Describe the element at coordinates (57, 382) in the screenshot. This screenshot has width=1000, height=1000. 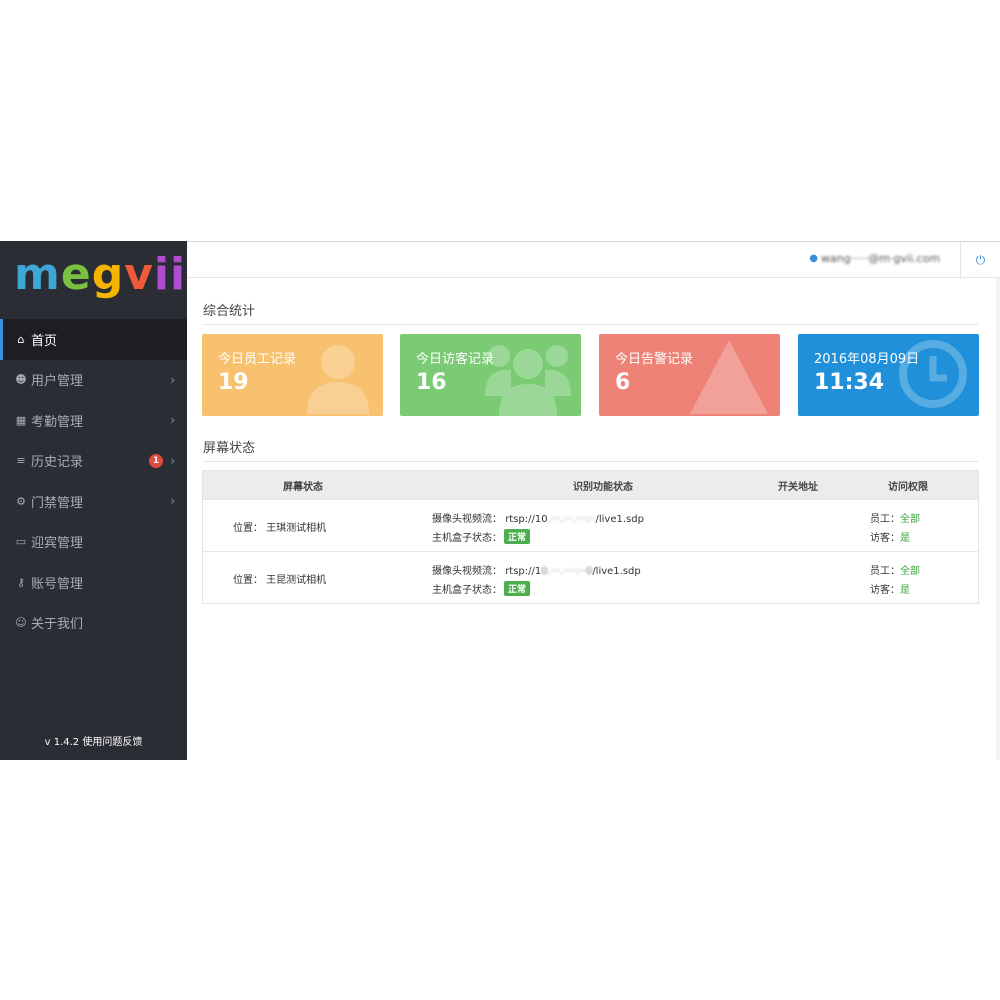
I see `sidebar-item-label: 用户管理` at that location.